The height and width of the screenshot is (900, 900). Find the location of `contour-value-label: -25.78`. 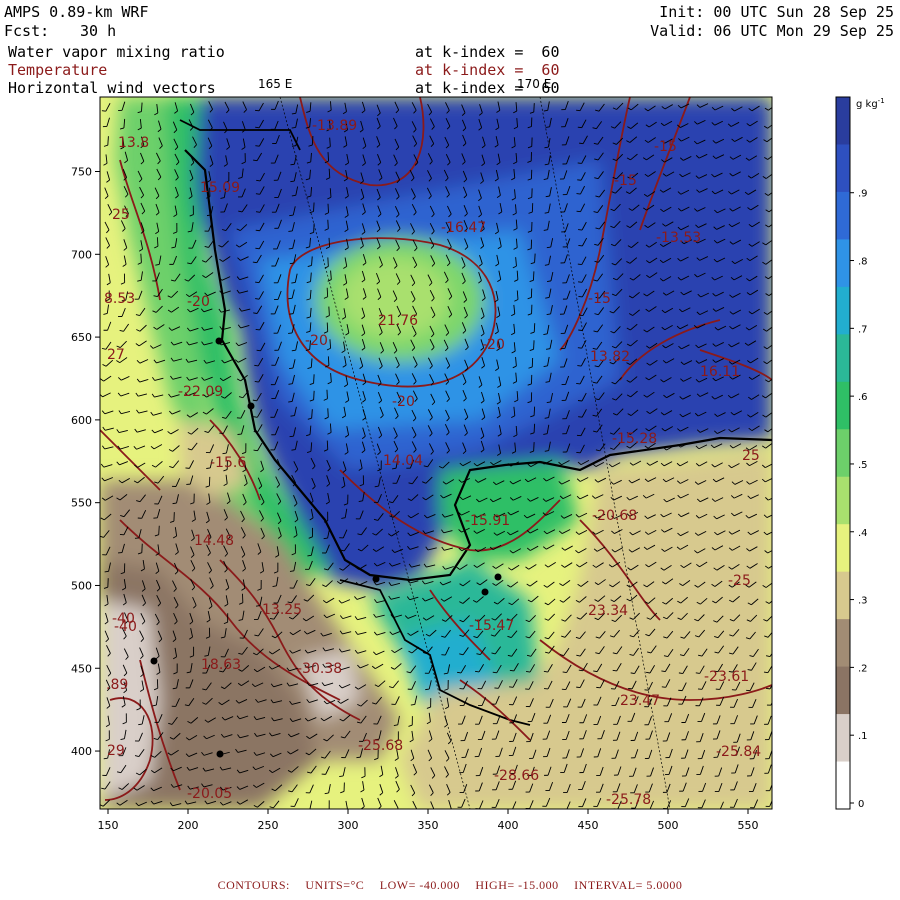

contour-value-label: -25.78 is located at coordinates (628, 800).